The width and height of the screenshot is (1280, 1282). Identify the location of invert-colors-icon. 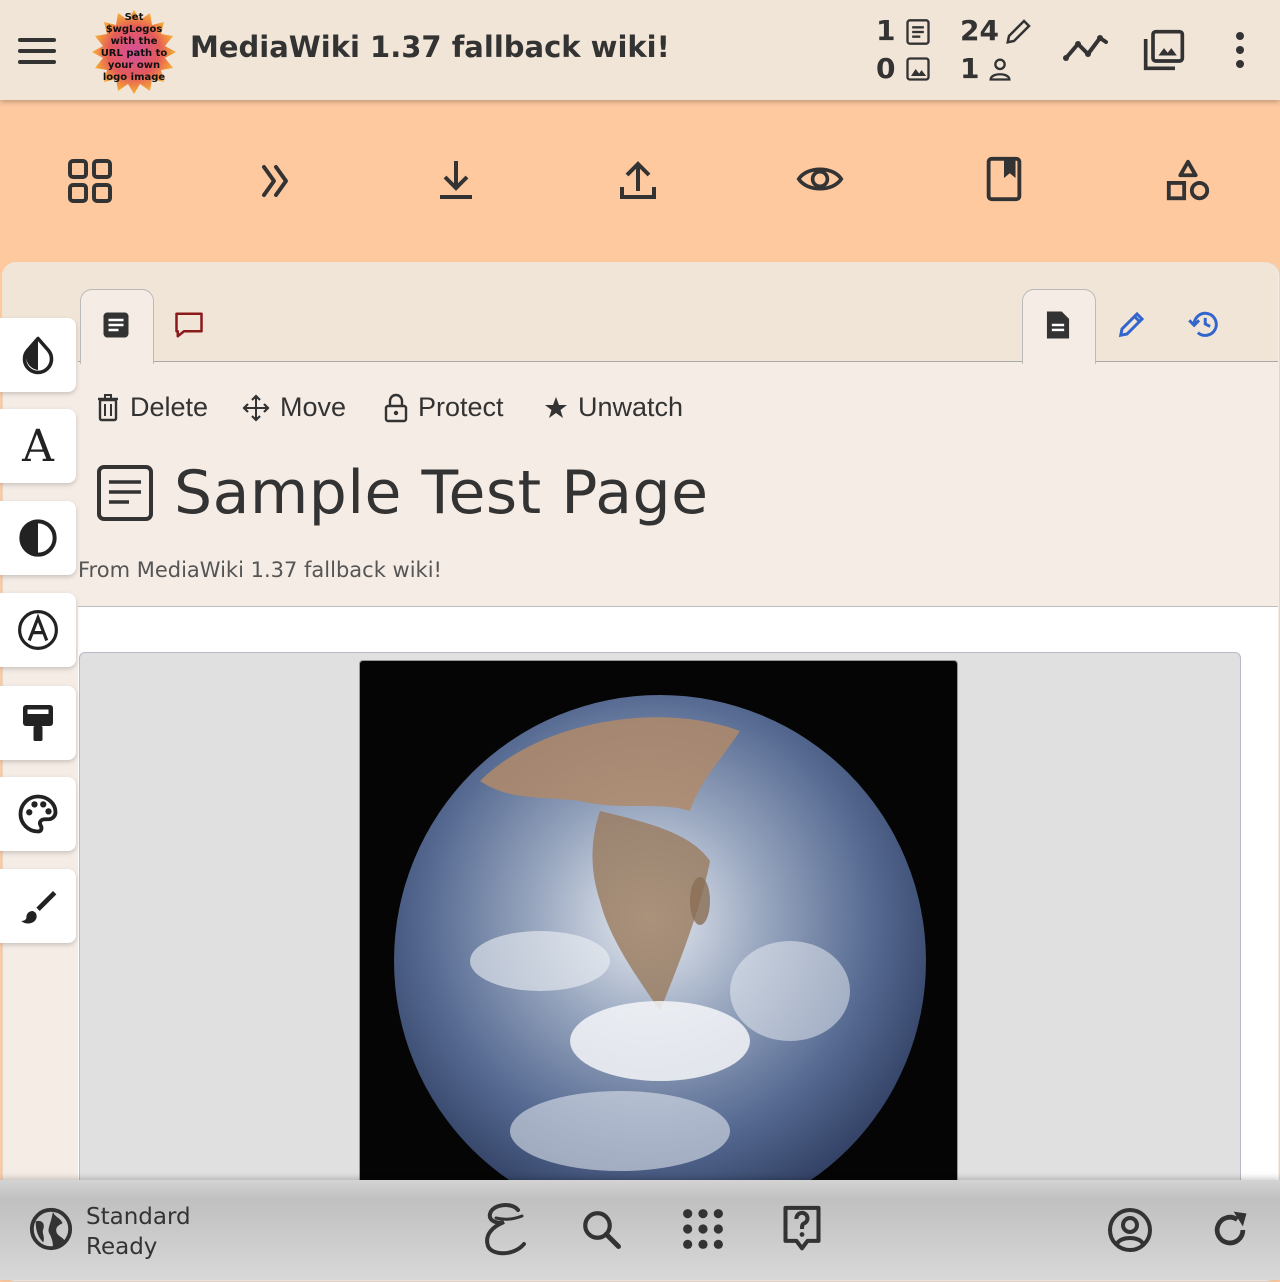
(38, 355).